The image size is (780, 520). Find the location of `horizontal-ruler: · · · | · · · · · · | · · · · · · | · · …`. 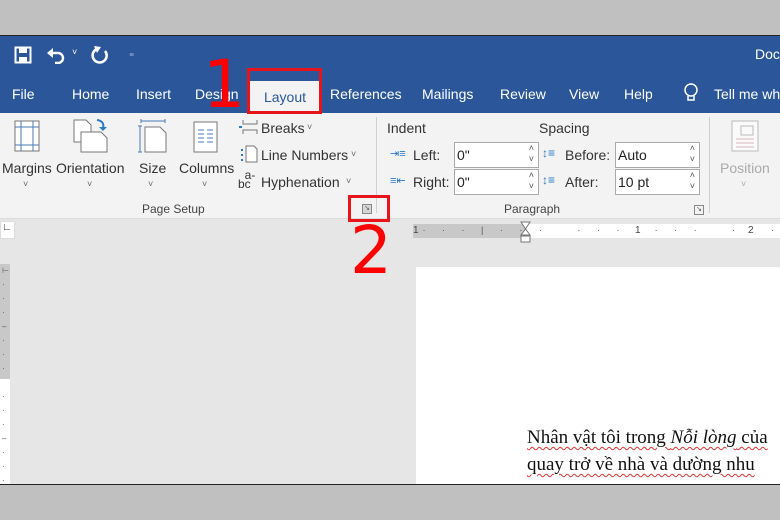

horizontal-ruler: · · · | · · · · · · | · · · · · · | · · … is located at coordinates (596, 232).